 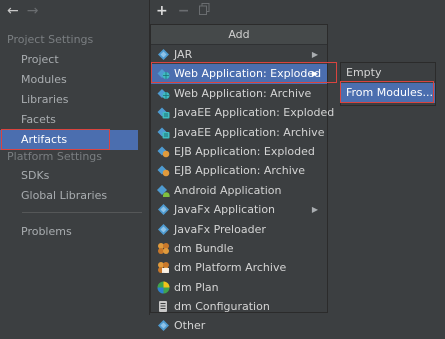 What do you see at coordinates (35, 175) in the screenshot?
I see `sidebar-item-sdks: SDKs` at bounding box center [35, 175].